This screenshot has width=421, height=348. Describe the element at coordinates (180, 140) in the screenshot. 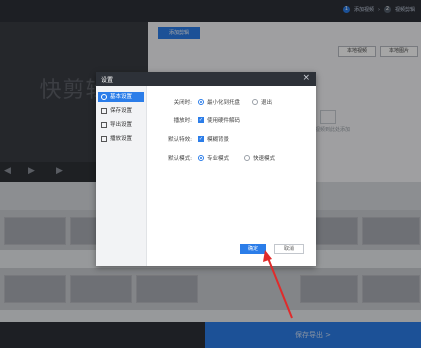

I see `default-effect-label: 默认特效:` at that location.